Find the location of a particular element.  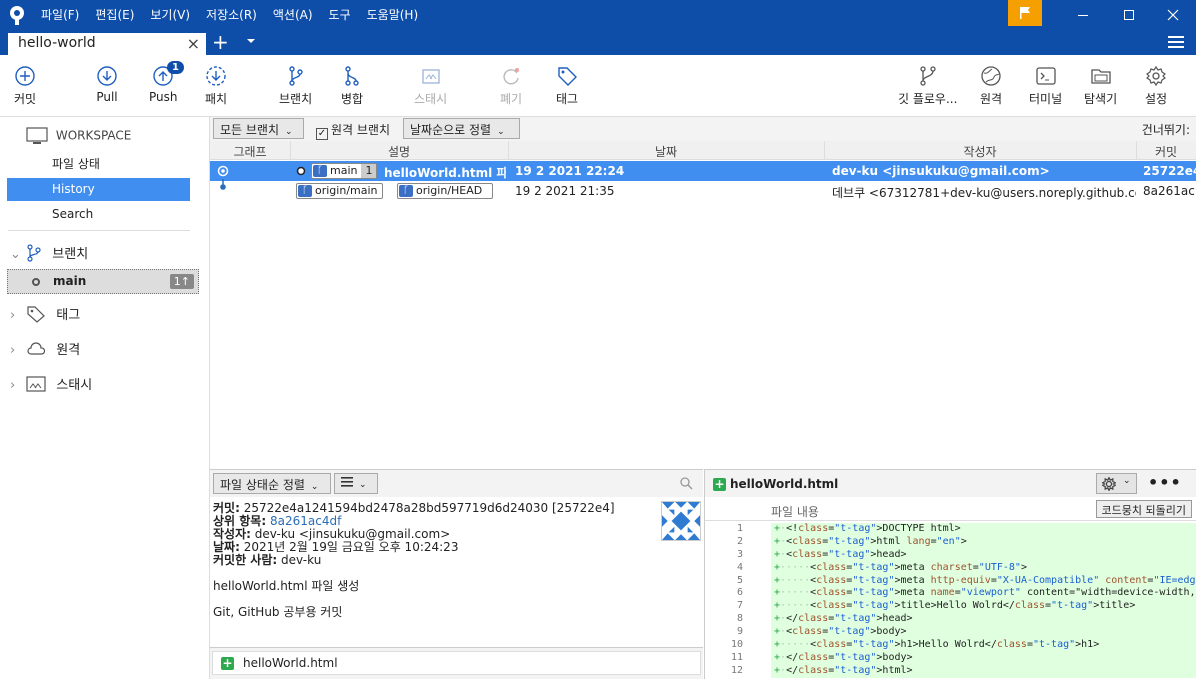

hamburger-menu-icon is located at coordinates (1176, 42).